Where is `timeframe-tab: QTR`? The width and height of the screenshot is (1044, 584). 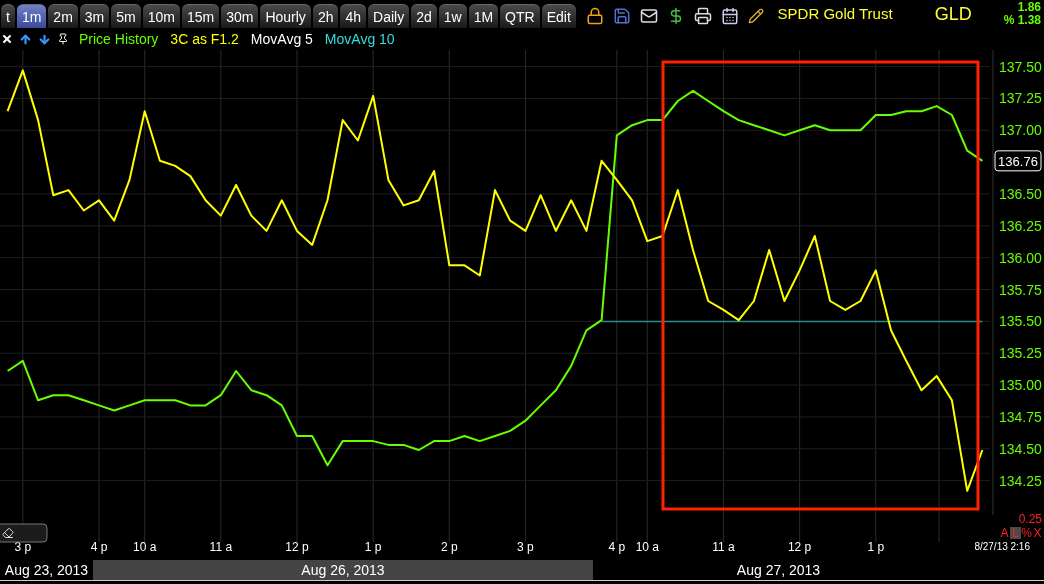
timeframe-tab: QTR is located at coordinates (520, 16).